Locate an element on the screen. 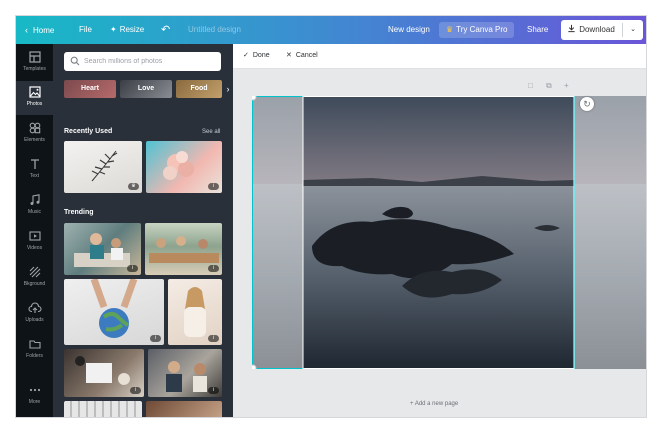 This screenshot has height=433, width=662. sidebar-item-label: Uploads is located at coordinates (34, 320).